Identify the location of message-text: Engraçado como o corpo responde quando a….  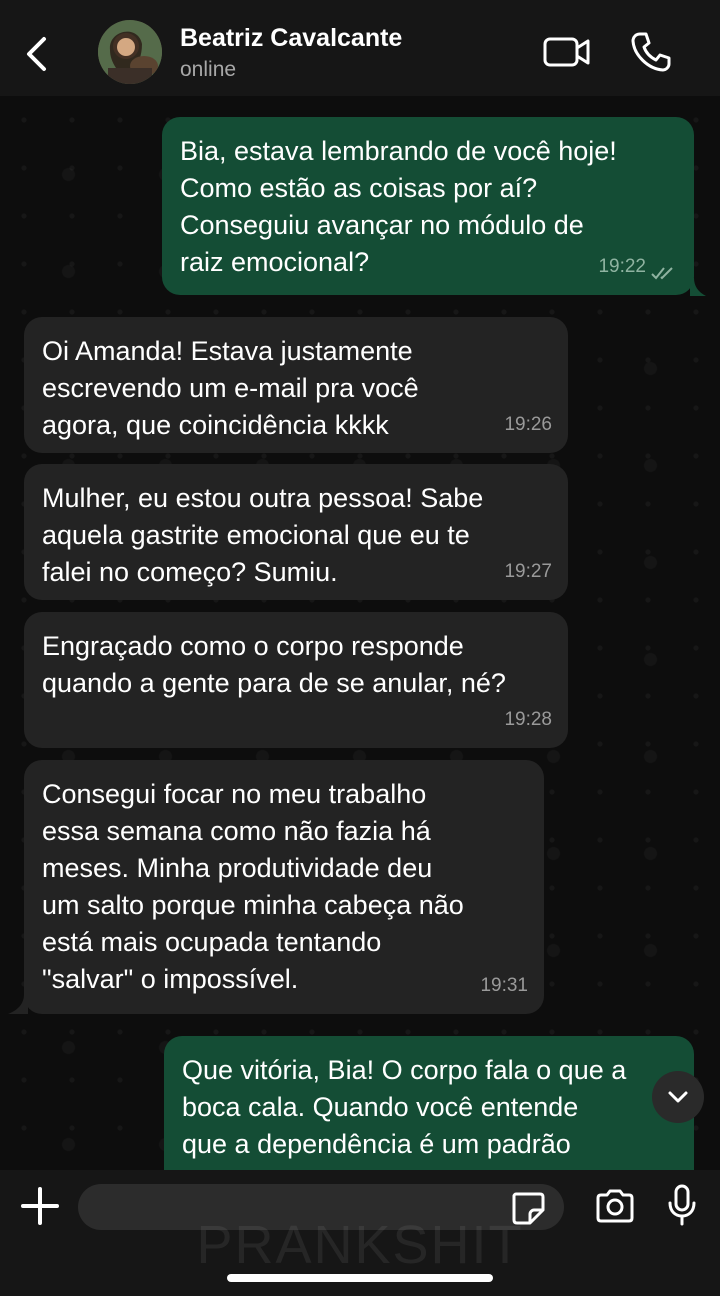
(274, 664).